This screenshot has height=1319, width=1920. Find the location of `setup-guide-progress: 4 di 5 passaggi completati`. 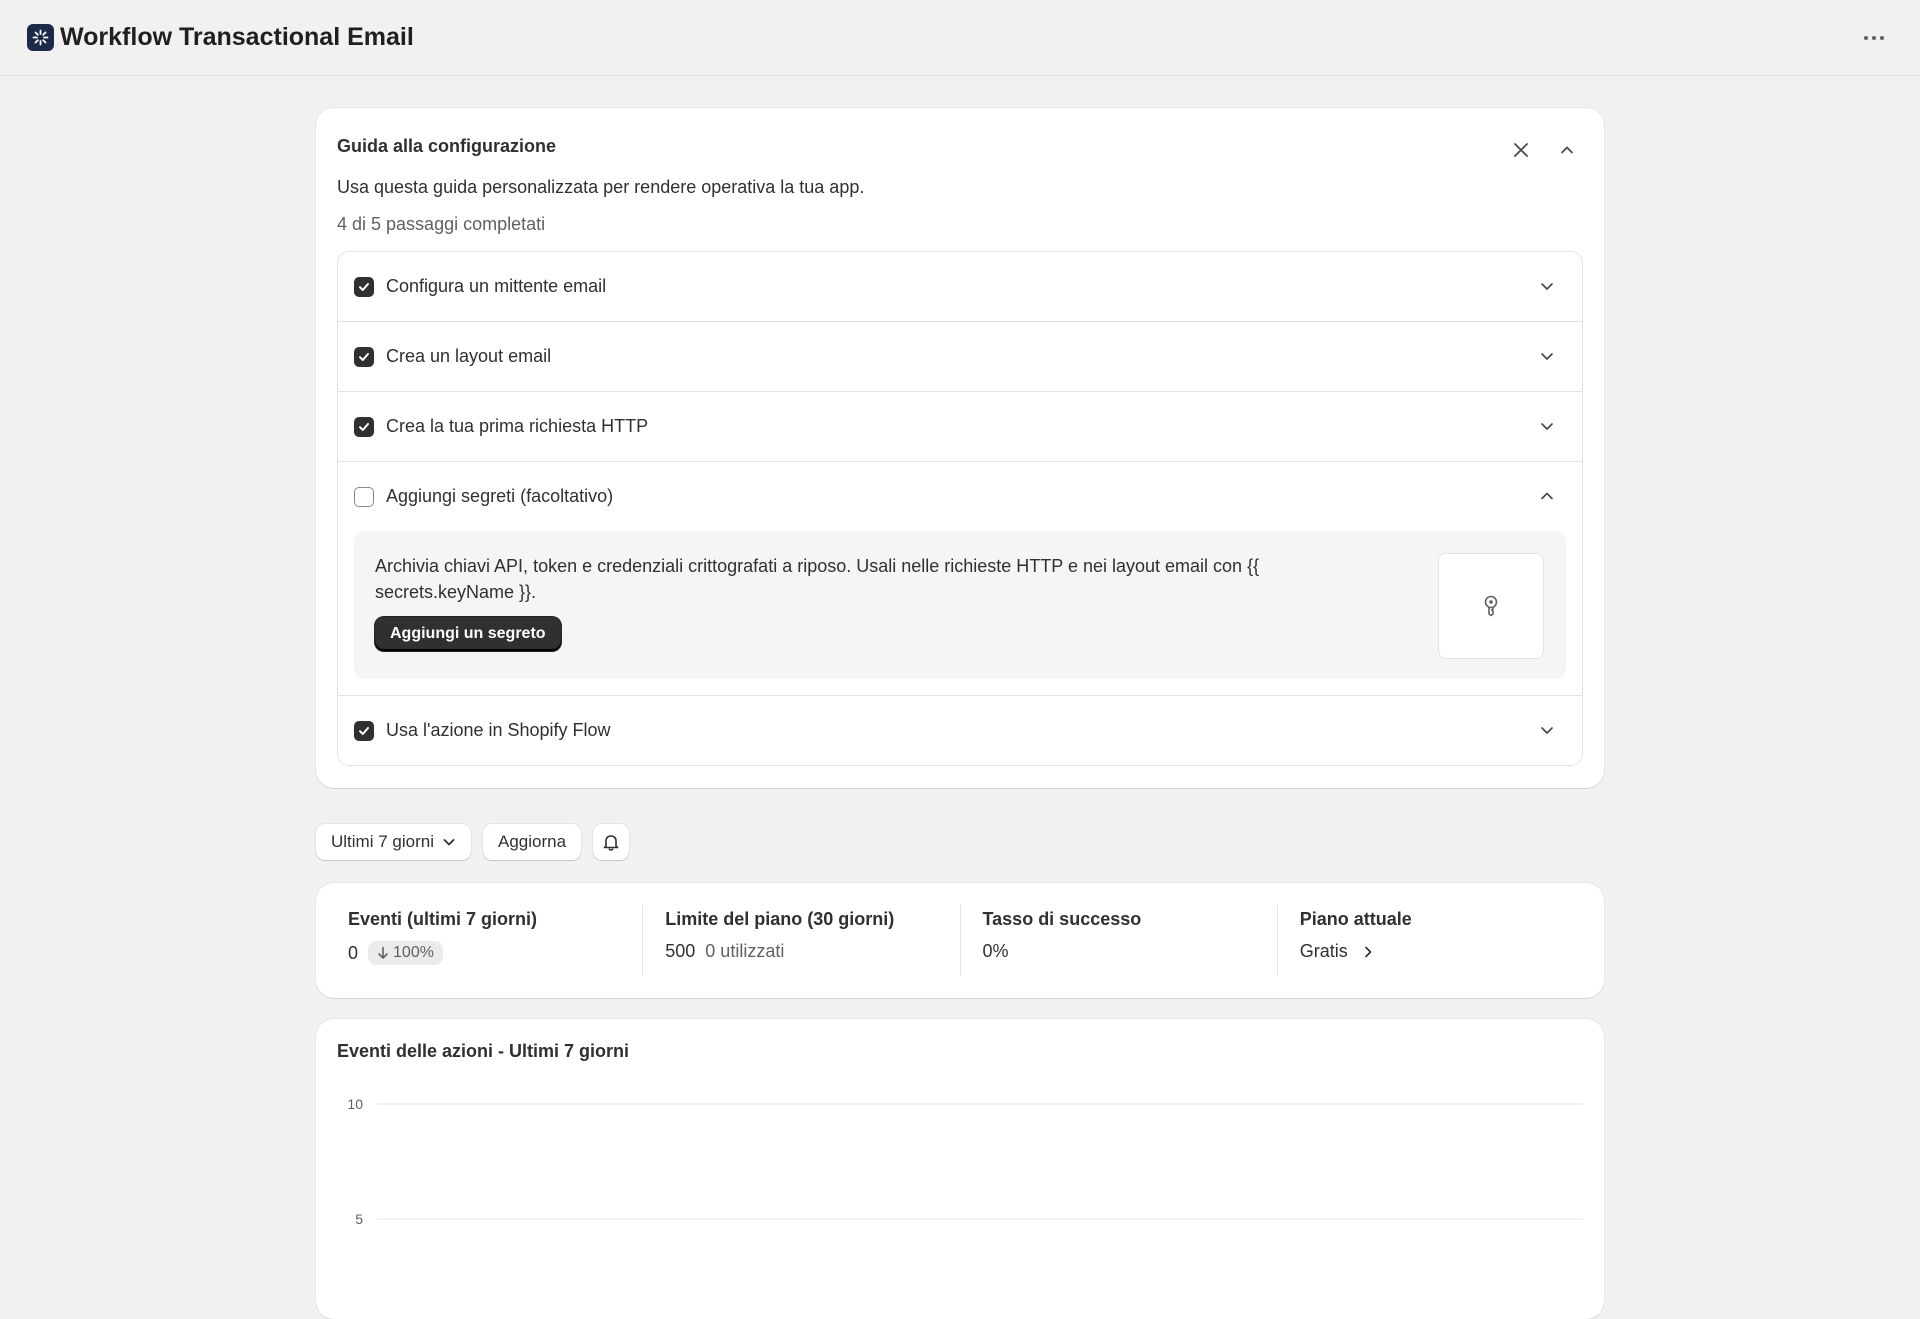

setup-guide-progress: 4 di 5 passaggi completati is located at coordinates (441, 224).